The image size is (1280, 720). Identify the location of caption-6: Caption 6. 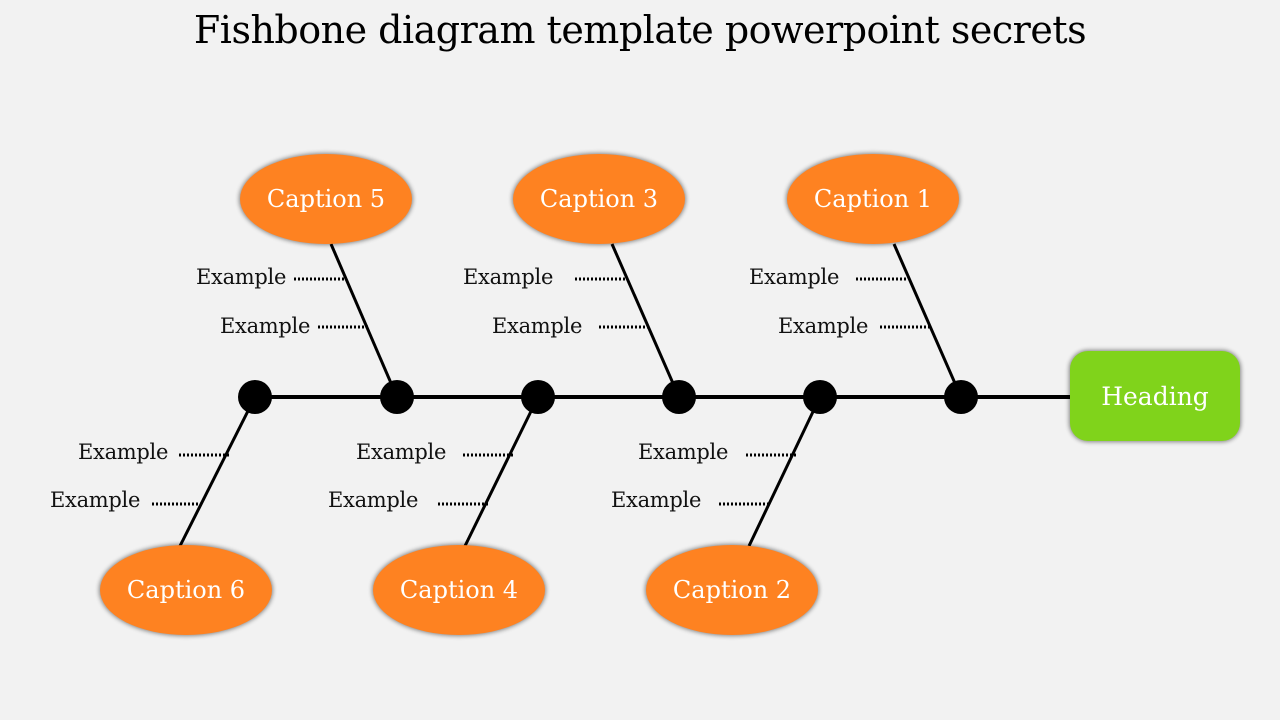
(186, 590).